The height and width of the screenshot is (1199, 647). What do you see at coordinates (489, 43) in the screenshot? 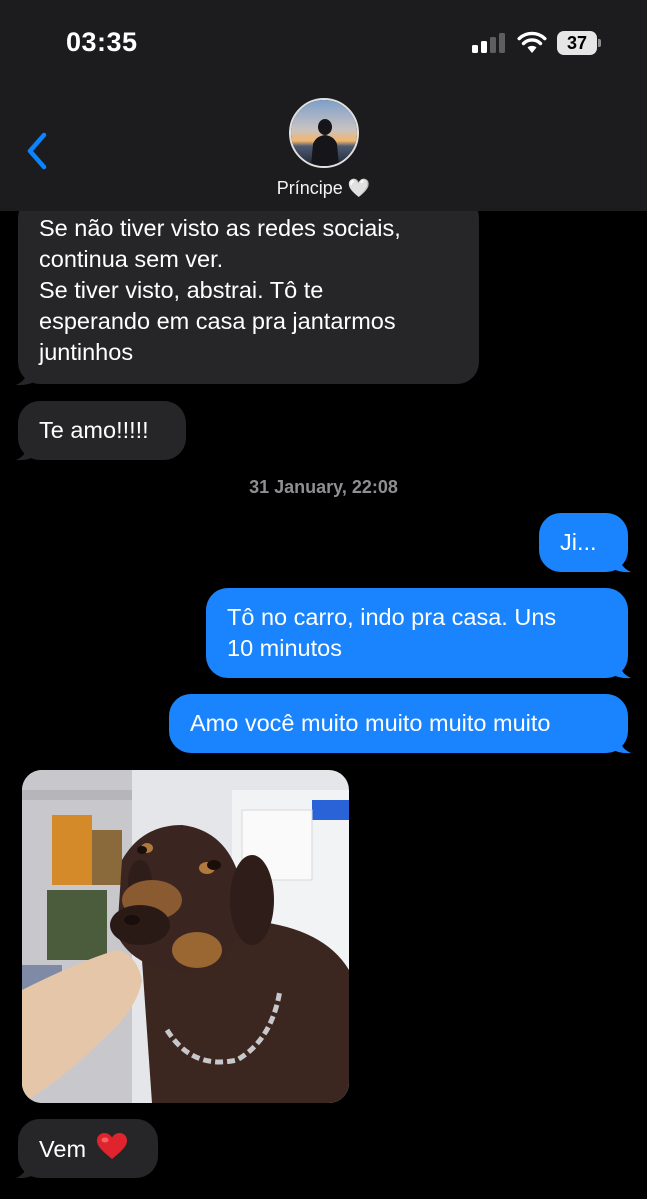
I see `signal-bars-icon` at bounding box center [489, 43].